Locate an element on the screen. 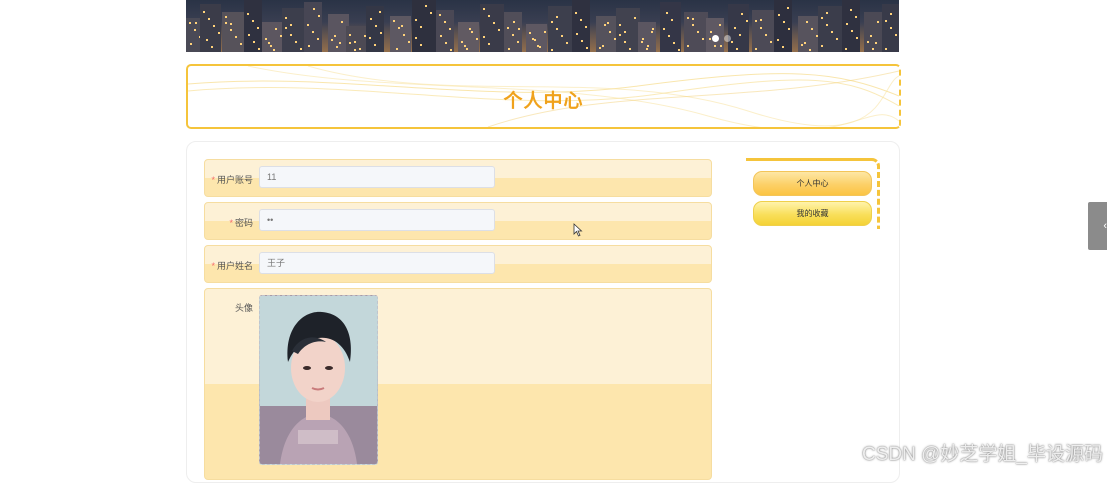 This screenshot has width=1107, height=483. account-label: * 用户账号 is located at coordinates (229, 179).